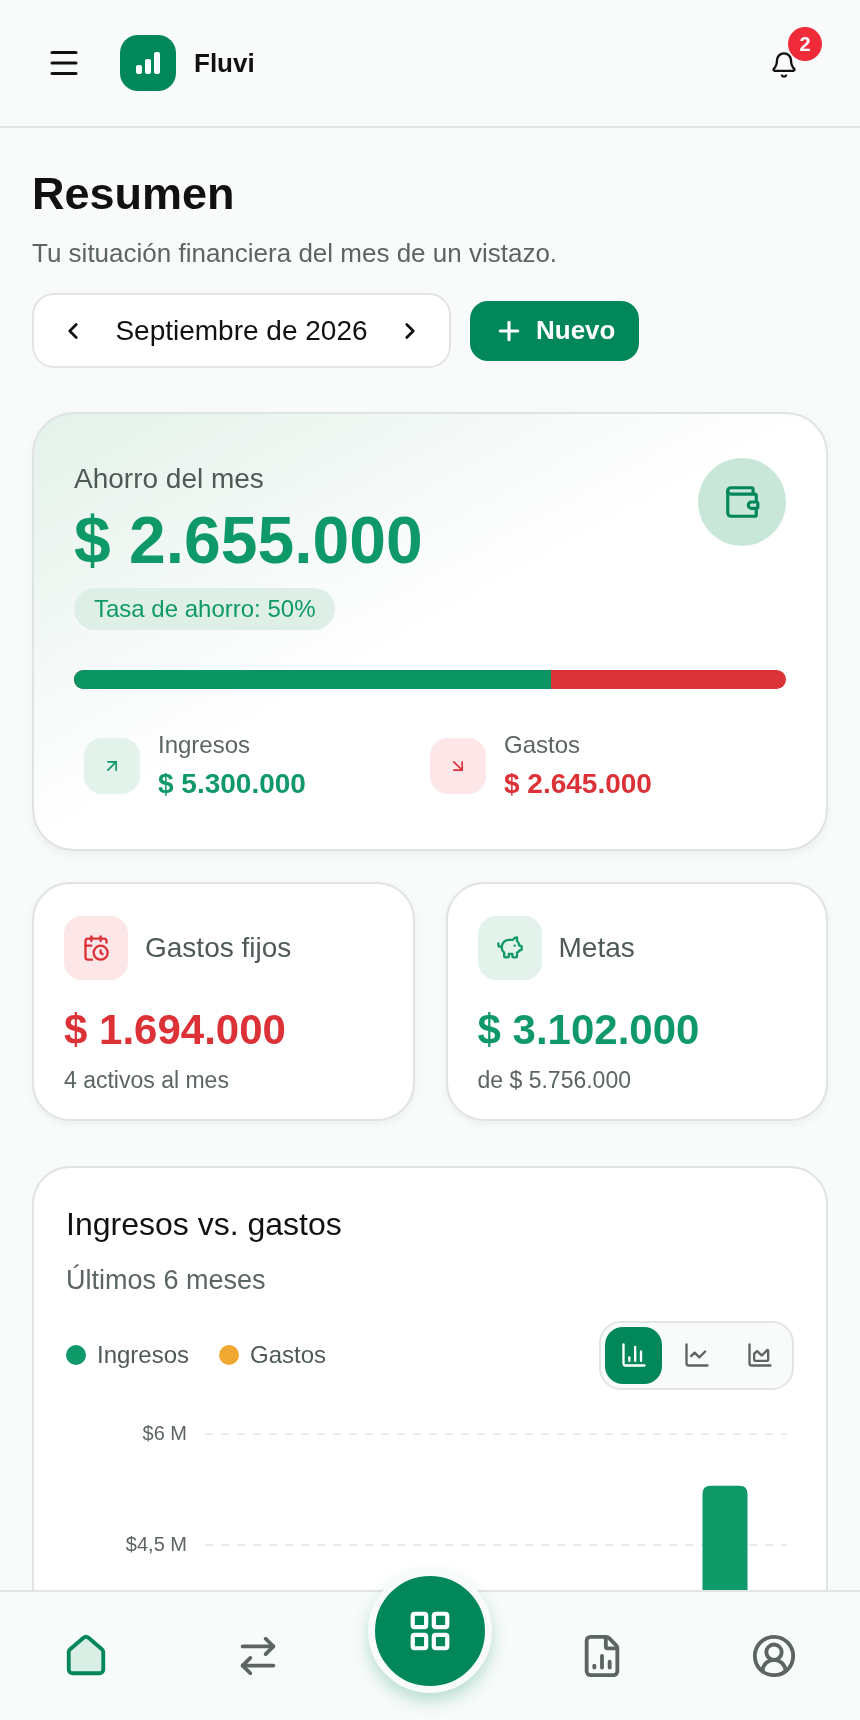  What do you see at coordinates (112, 766) in the screenshot?
I see `arrow-up-right-icon` at bounding box center [112, 766].